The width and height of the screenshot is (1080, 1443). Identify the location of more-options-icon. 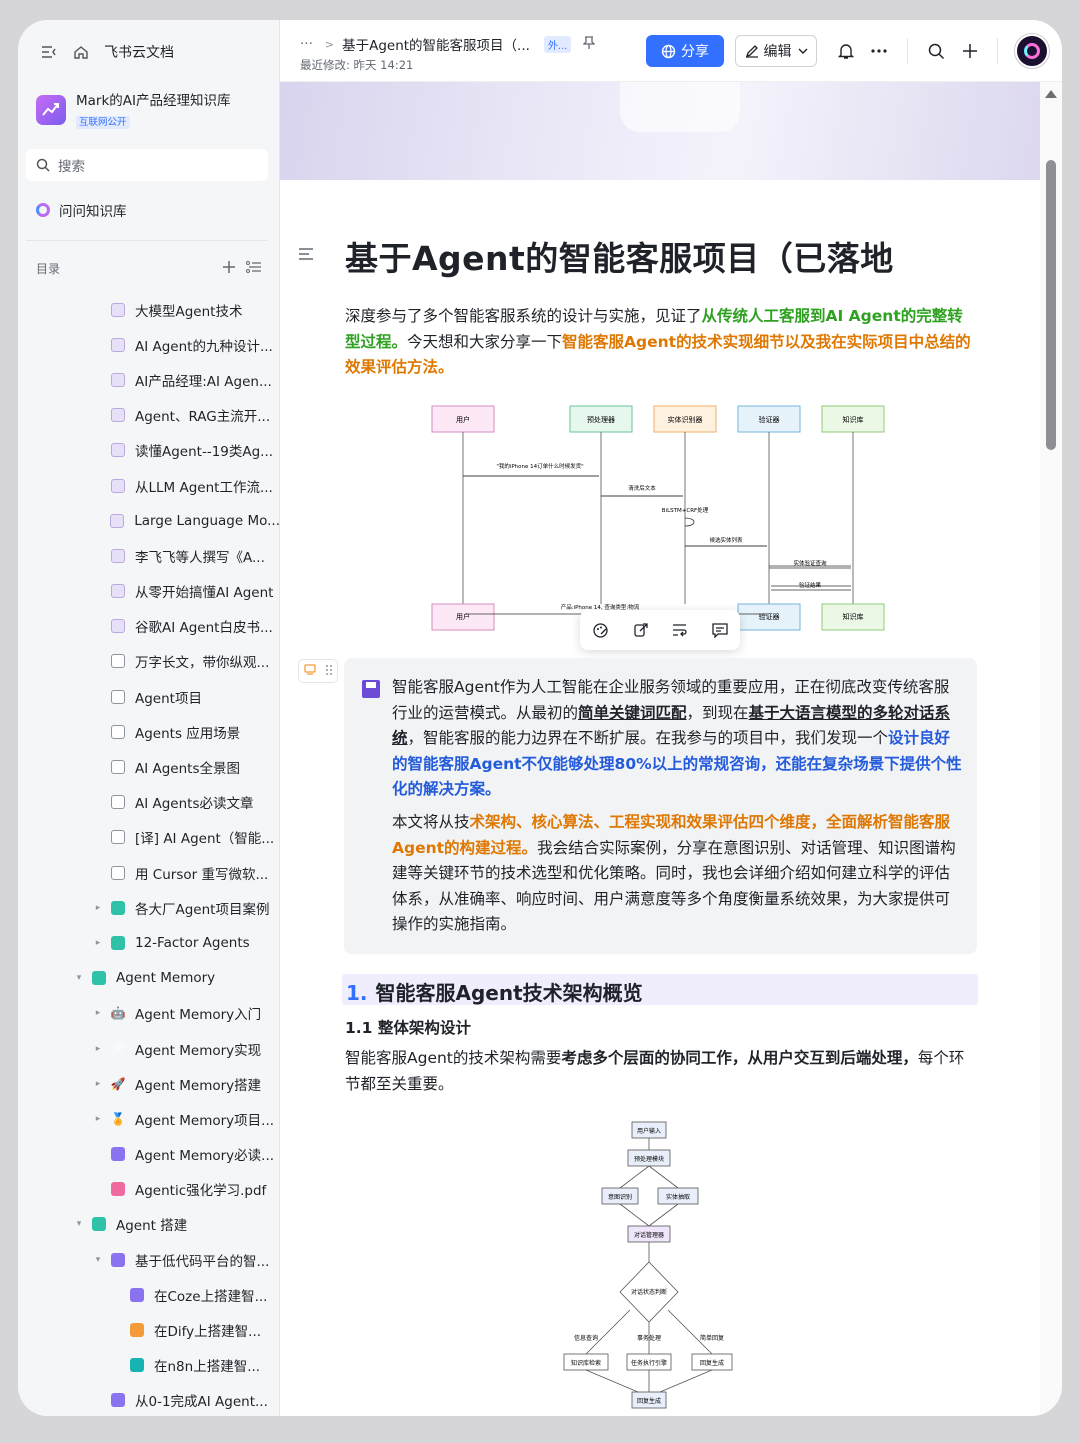
(879, 51).